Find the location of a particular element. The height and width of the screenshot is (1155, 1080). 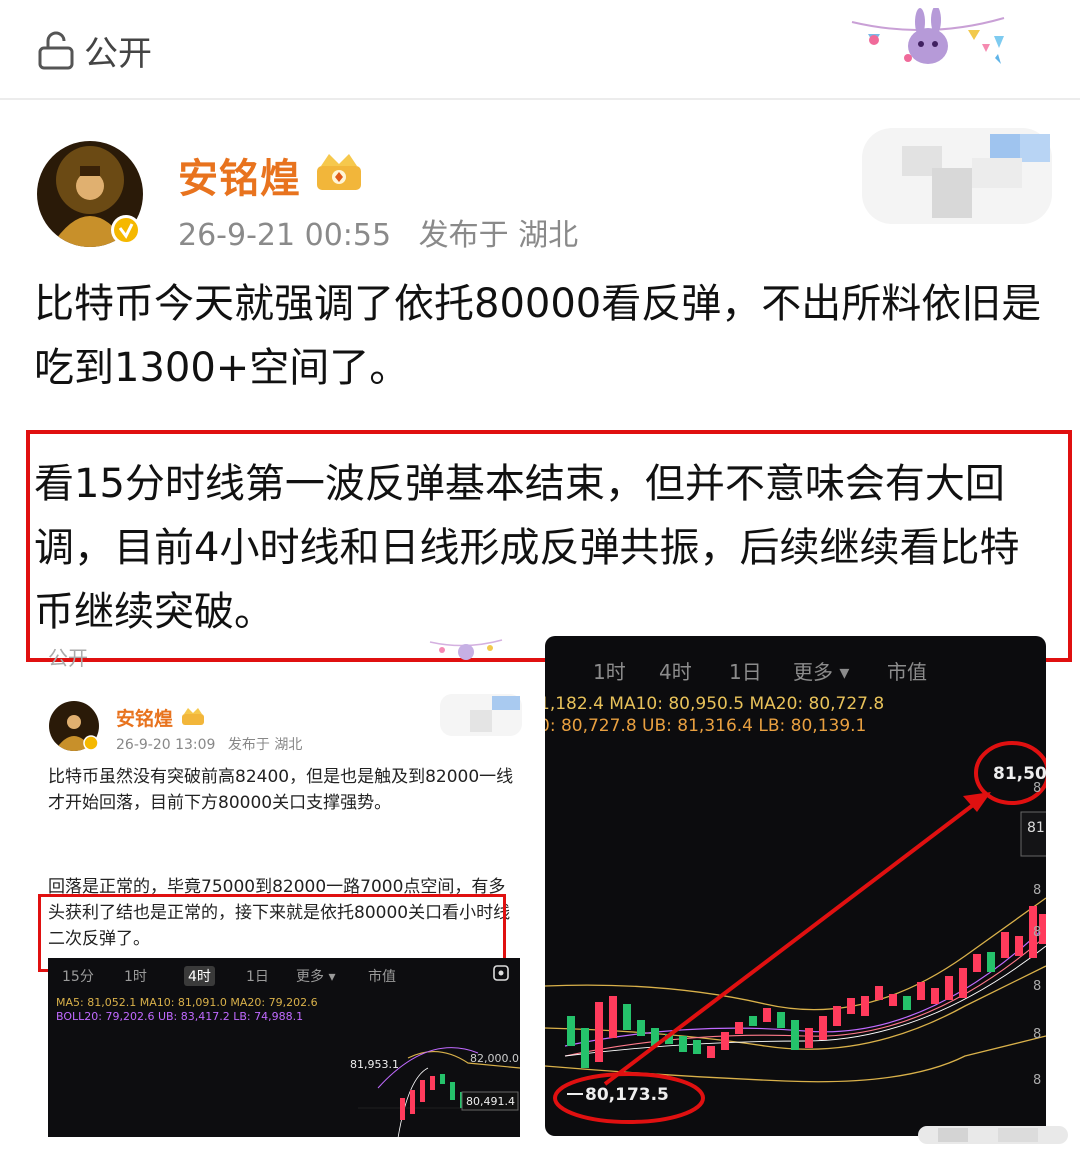

embedded-post-meta: 26-9-20 13:09 发布于 湖北 is located at coordinates (209, 744).